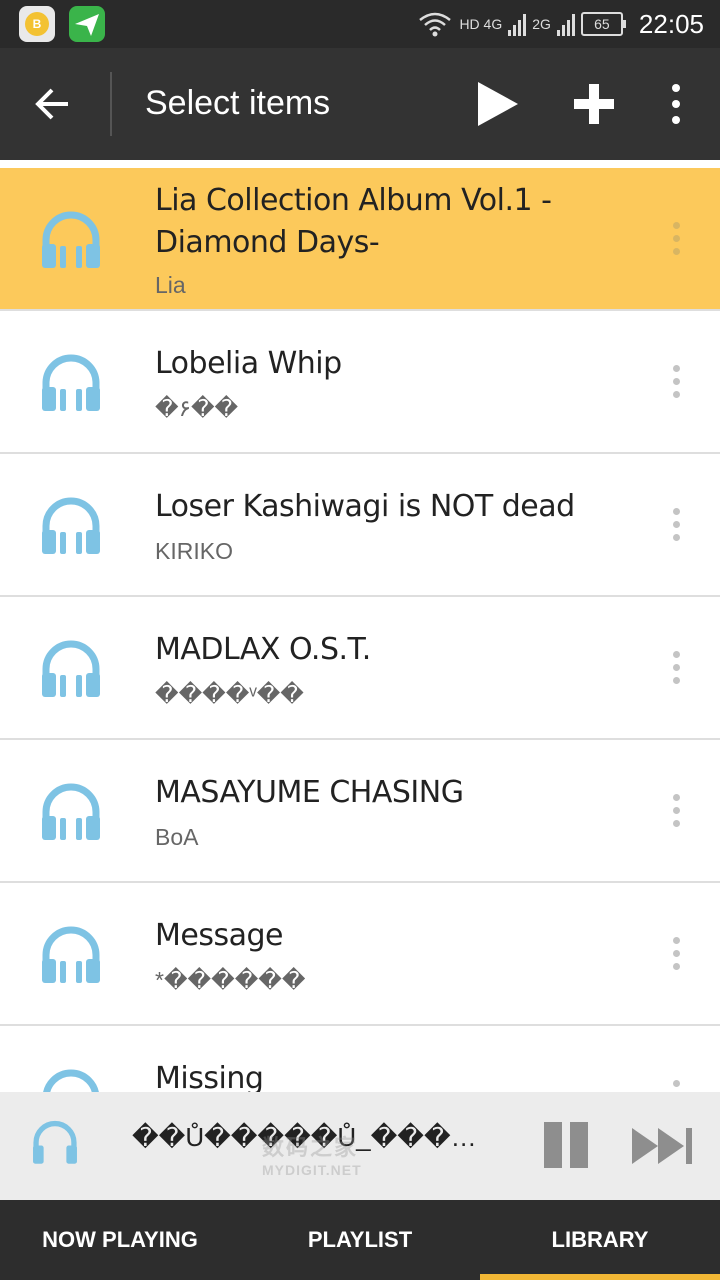  I want to click on status-bar: B HD 4G 2G 65 22:05, so click(360, 24).